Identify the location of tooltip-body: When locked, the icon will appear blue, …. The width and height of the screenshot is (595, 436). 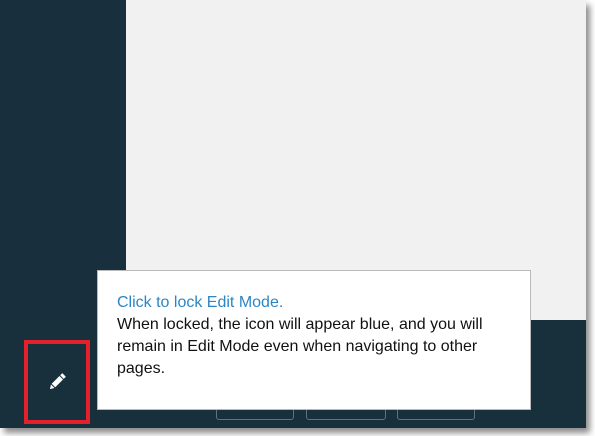
(300, 346).